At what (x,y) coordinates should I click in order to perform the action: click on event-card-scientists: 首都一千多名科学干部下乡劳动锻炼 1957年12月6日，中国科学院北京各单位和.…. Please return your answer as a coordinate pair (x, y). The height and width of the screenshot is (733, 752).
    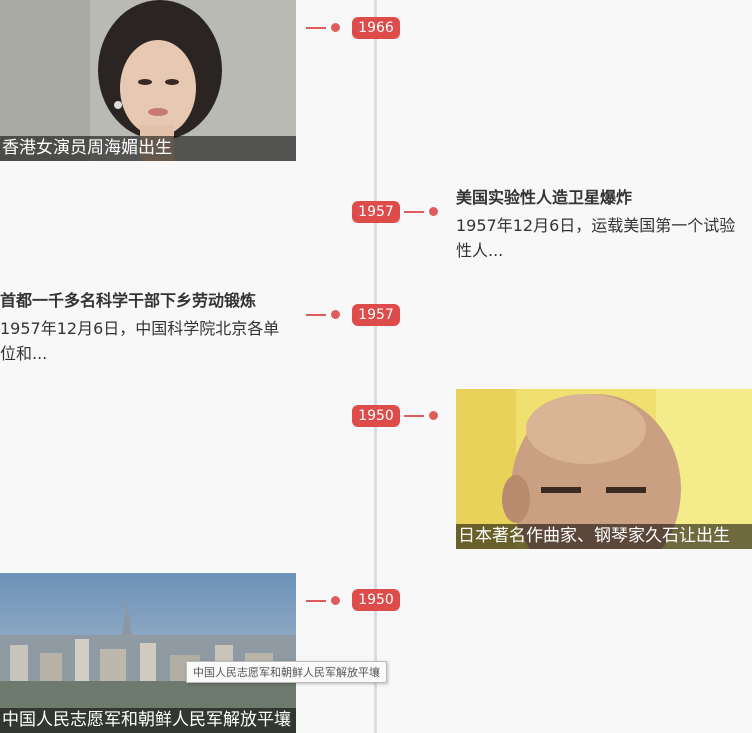
    Looking at the image, I should click on (145, 327).